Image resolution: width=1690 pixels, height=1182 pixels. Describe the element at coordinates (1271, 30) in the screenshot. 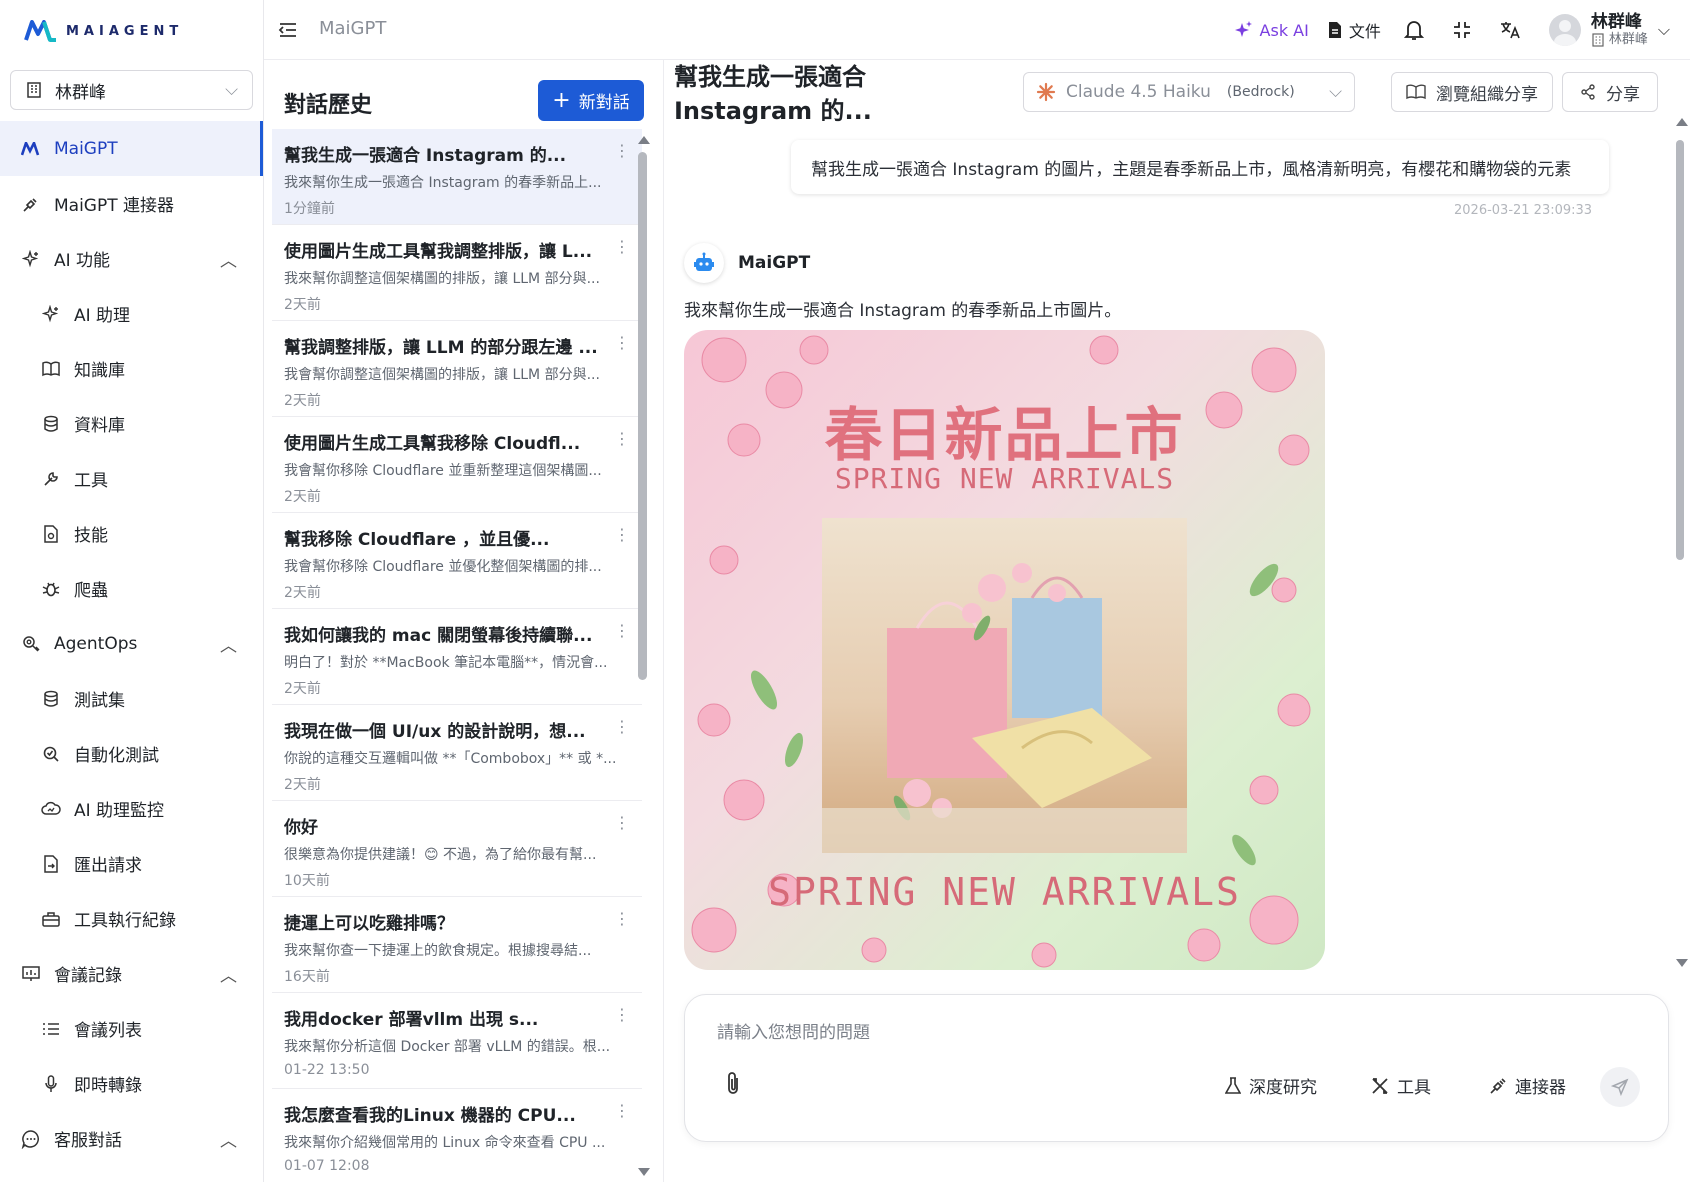

I see `ask-ai-button: Ask AI` at that location.